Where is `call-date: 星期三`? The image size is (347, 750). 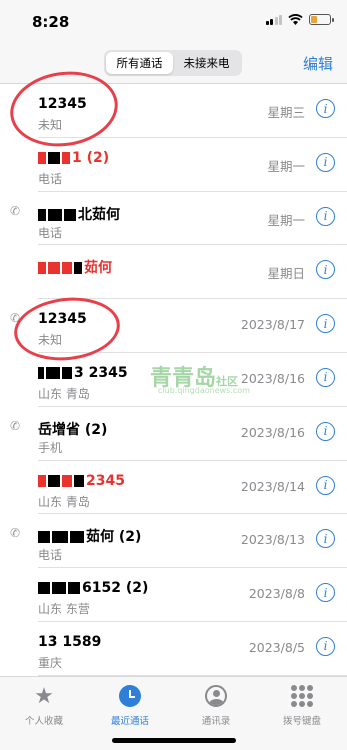
call-date: 星期三 is located at coordinates (286, 112).